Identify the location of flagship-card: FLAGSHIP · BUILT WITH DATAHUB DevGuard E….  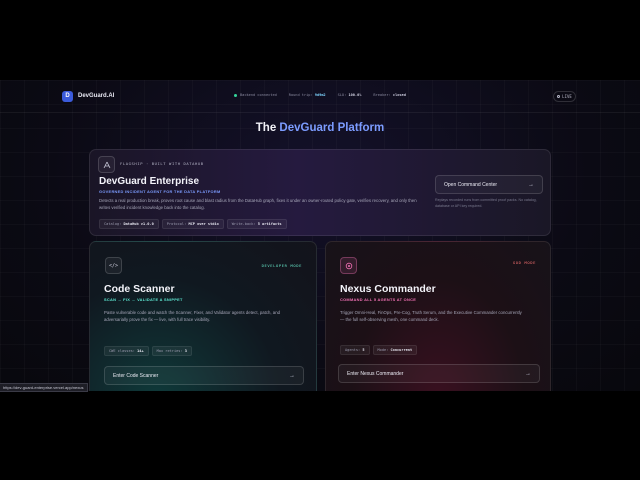
(320, 192).